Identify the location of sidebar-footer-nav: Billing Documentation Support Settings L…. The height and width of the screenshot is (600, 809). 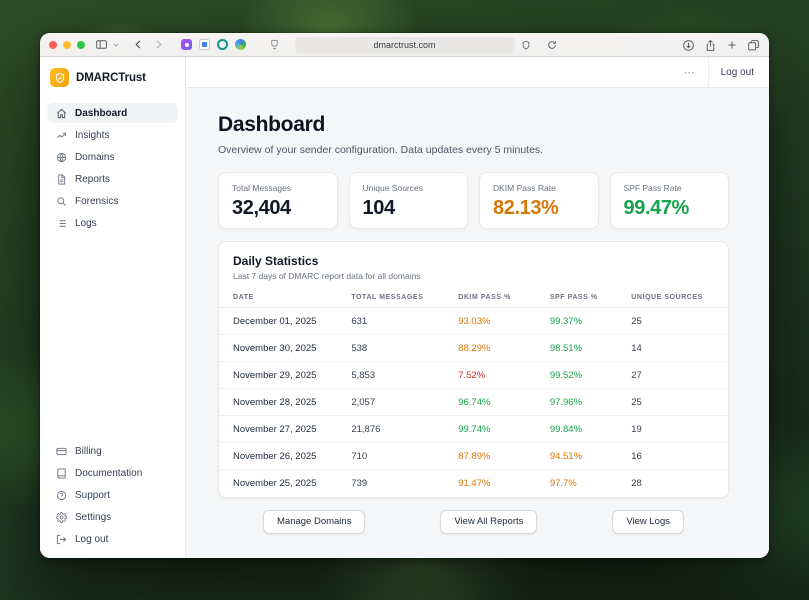
(112, 495).